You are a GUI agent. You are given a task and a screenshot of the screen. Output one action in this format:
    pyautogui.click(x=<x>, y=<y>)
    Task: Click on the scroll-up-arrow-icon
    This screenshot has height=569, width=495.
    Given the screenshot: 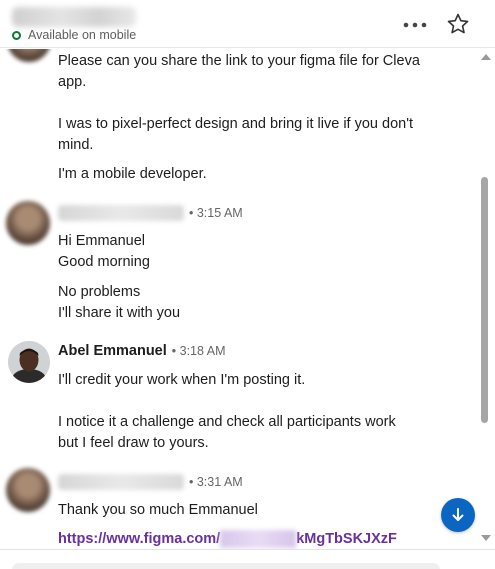 What is the action you would take?
    pyautogui.click(x=486, y=57)
    